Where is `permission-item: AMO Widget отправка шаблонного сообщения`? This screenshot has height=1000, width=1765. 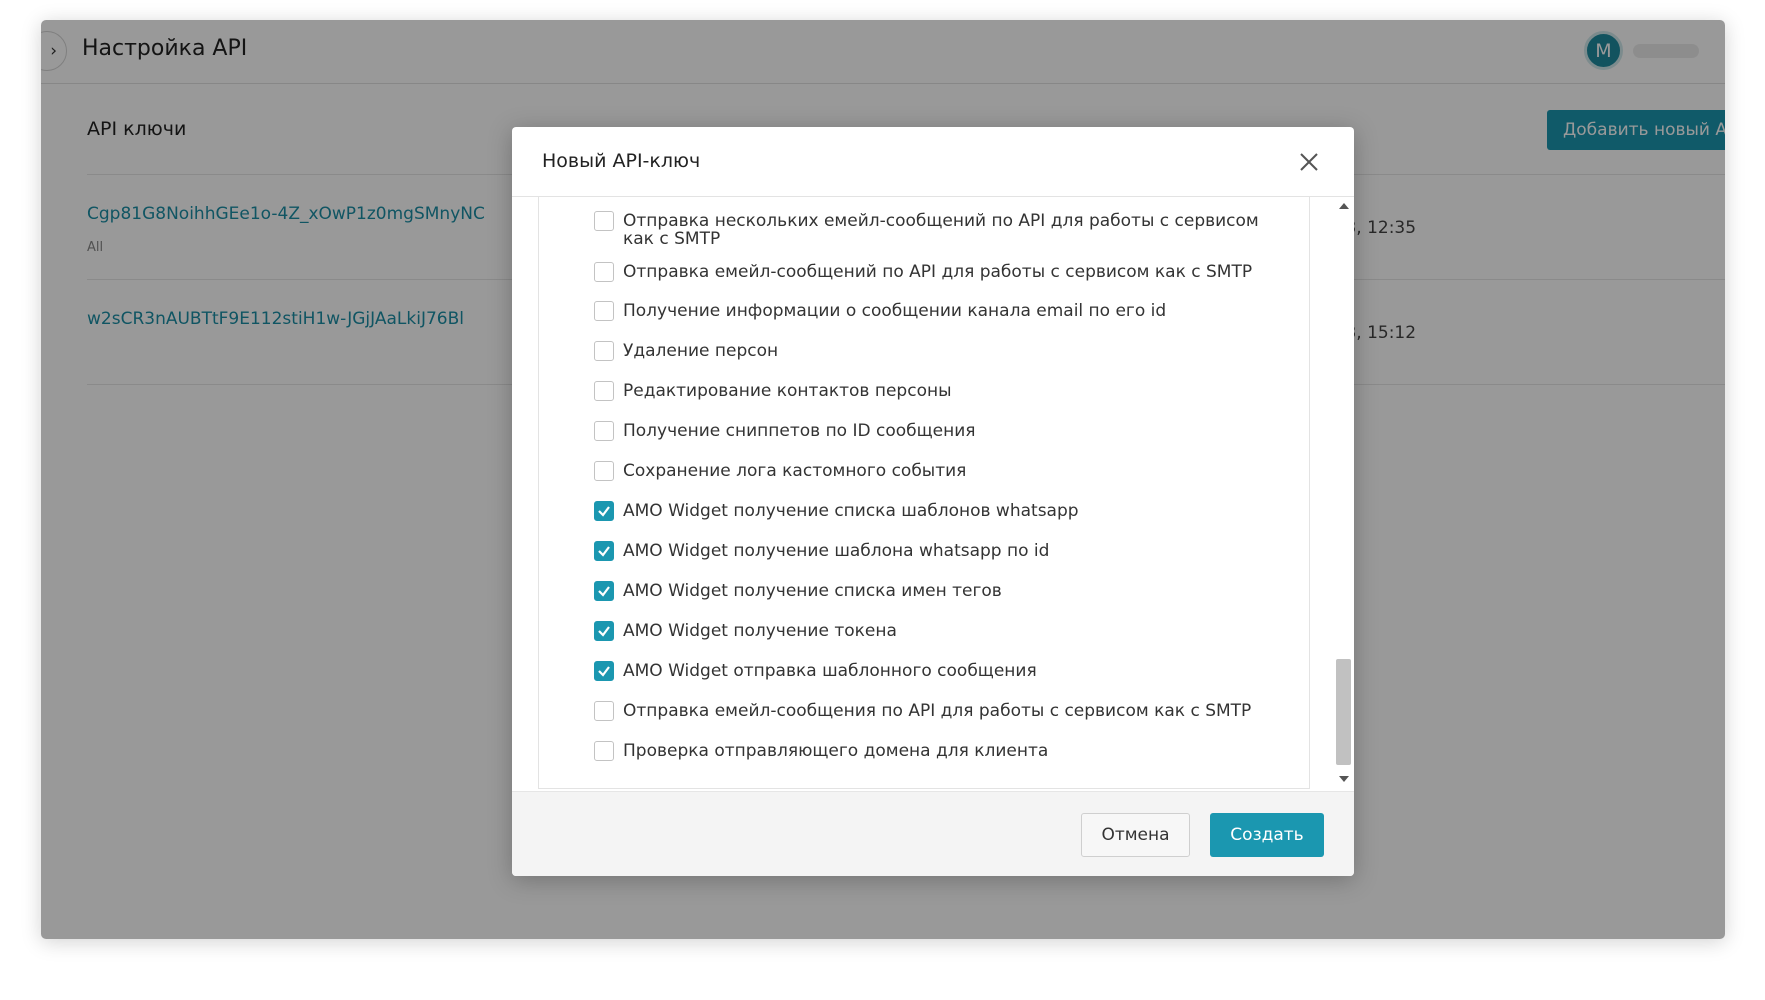
permission-item: AMO Widget отправка шаблонного сообщения is located at coordinates (944, 671).